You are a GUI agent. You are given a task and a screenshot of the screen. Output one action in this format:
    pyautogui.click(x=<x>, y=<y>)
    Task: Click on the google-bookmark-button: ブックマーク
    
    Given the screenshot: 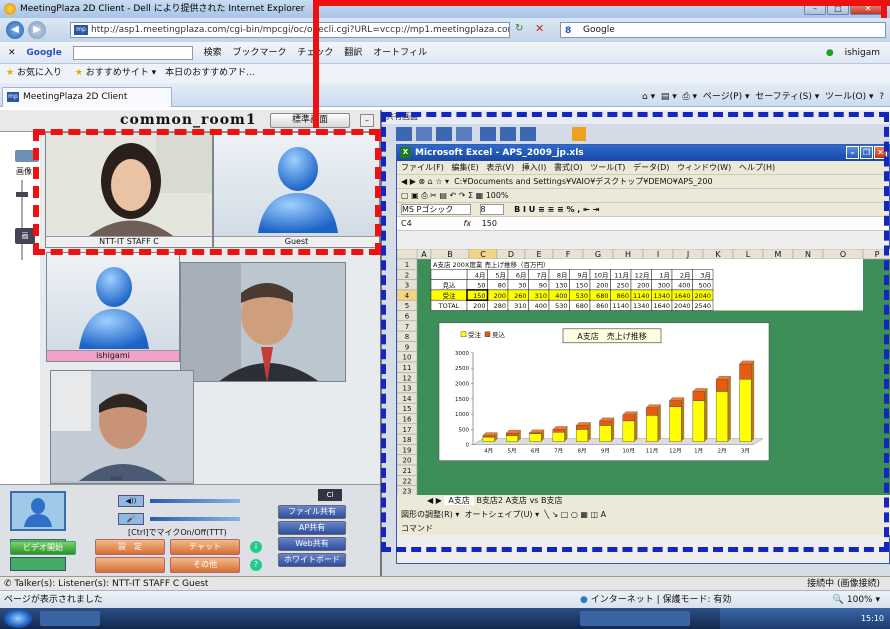 What is the action you would take?
    pyautogui.click(x=259, y=53)
    